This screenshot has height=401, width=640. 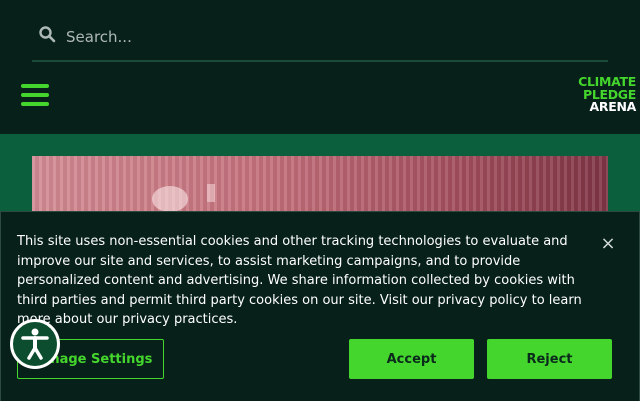 I want to click on search-icon, so click(x=47, y=34).